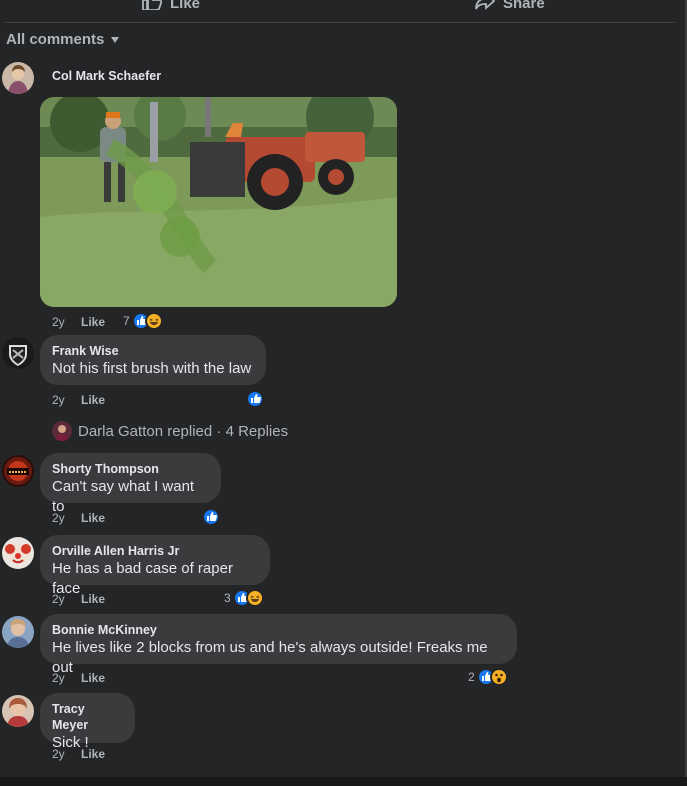  Describe the element at coordinates (153, 351) in the screenshot. I see `comment-author: Frank Wise` at that location.